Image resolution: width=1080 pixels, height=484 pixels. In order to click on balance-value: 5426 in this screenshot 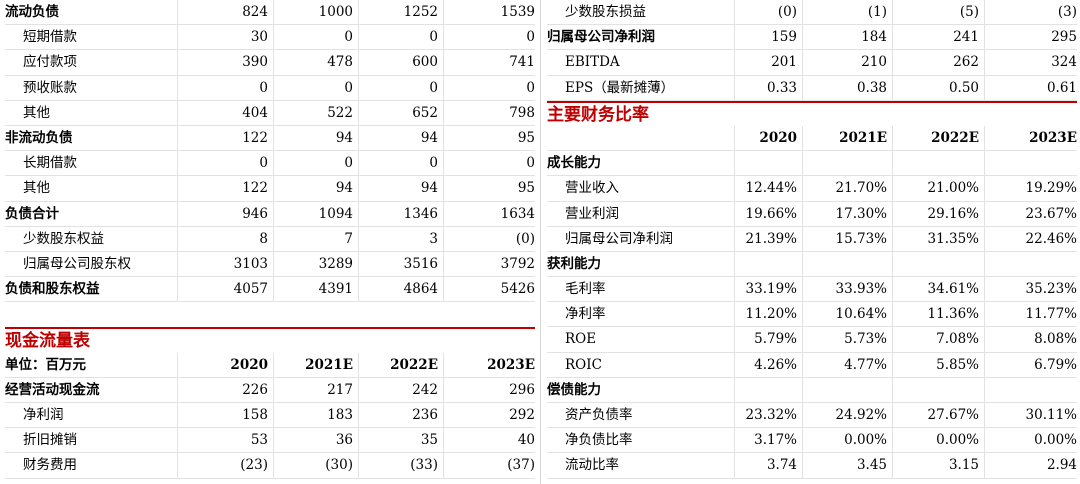, I will do `click(517, 289)`.